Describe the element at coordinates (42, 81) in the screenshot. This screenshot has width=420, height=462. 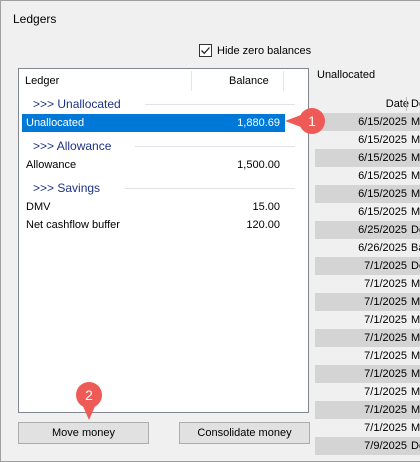
I see `column-header-ledger: Ledger` at that location.